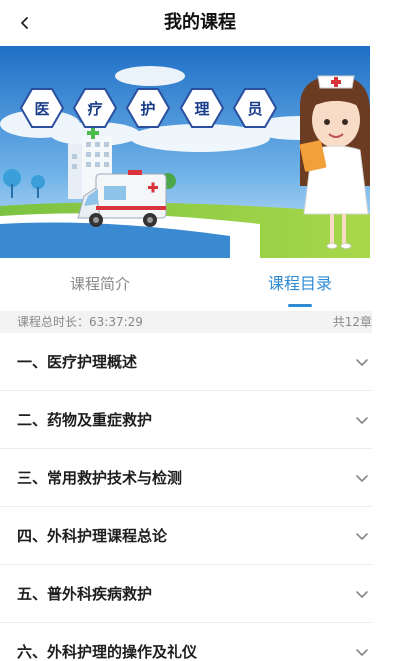 The height and width of the screenshot is (661, 400). What do you see at coordinates (94, 109) in the screenshot?
I see `badge-char: 疗` at bounding box center [94, 109].